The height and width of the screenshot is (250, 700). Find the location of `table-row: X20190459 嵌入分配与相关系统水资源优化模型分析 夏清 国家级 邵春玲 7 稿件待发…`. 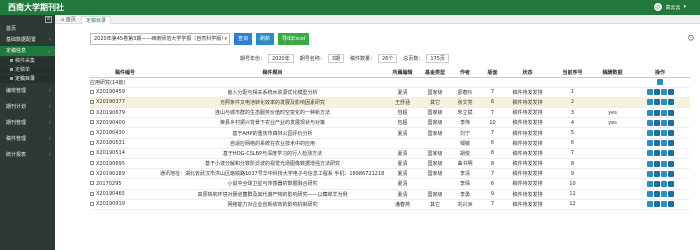

table-row: X20190459 嵌入分配与相关系统水资源优化模型分析 夏清 国家级 邵春玲 7 稿件待发… is located at coordinates (390, 92).